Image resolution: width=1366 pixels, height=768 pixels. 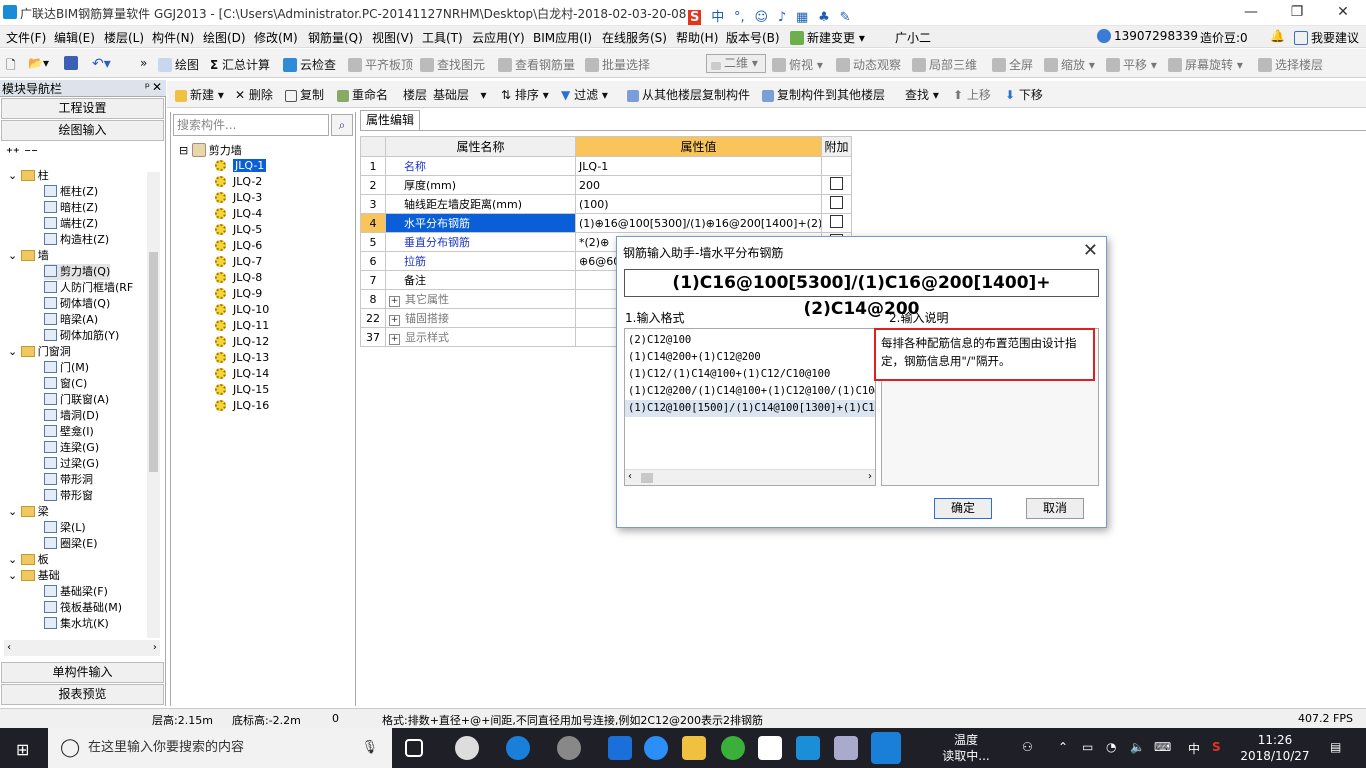 I want to click on volume-icon: 🔈, so click(x=1137, y=747).